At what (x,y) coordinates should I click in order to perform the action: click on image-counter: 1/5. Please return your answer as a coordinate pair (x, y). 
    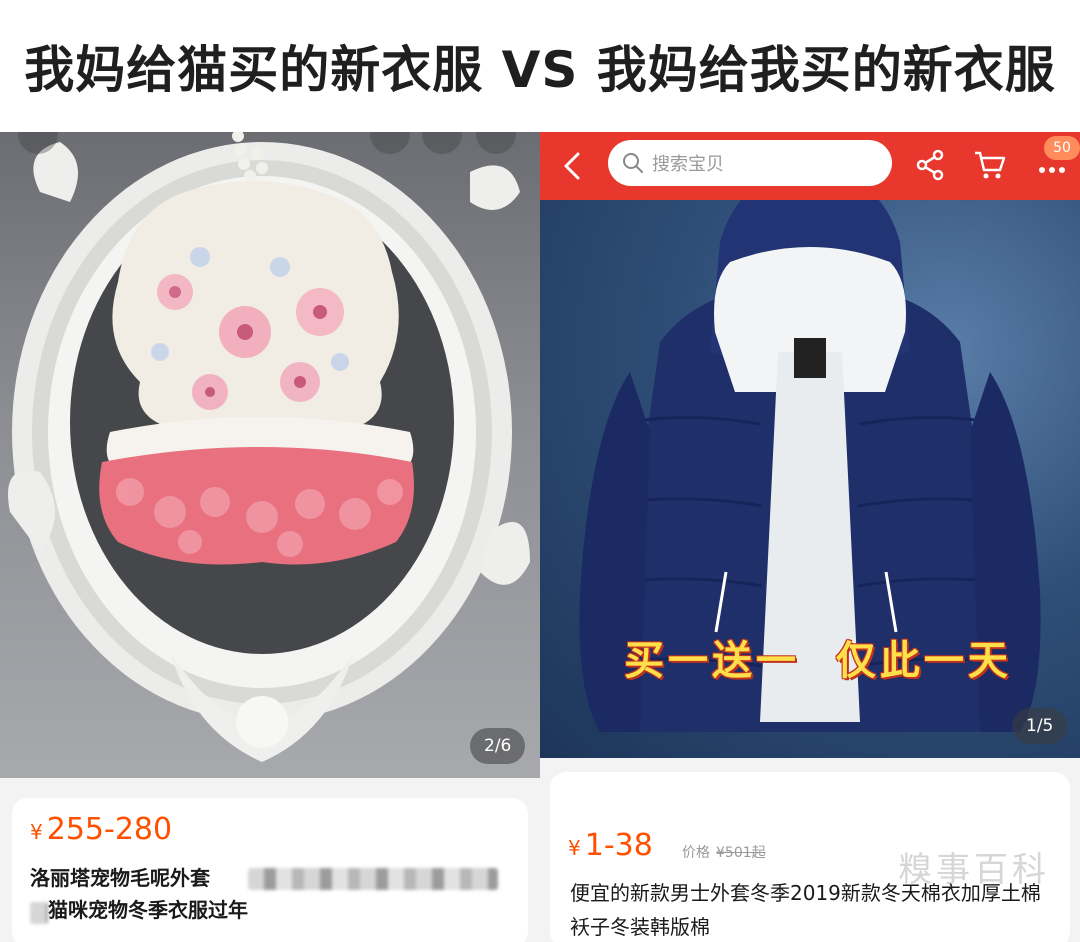
    Looking at the image, I should click on (1040, 726).